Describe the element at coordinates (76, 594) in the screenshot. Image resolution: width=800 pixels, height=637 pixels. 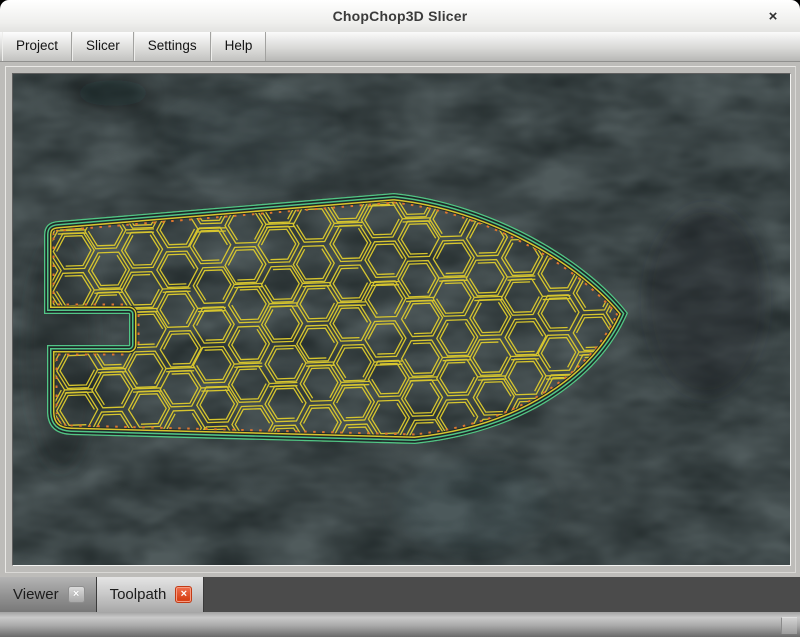
I see `tab-viewer-close-icon: ×` at that location.